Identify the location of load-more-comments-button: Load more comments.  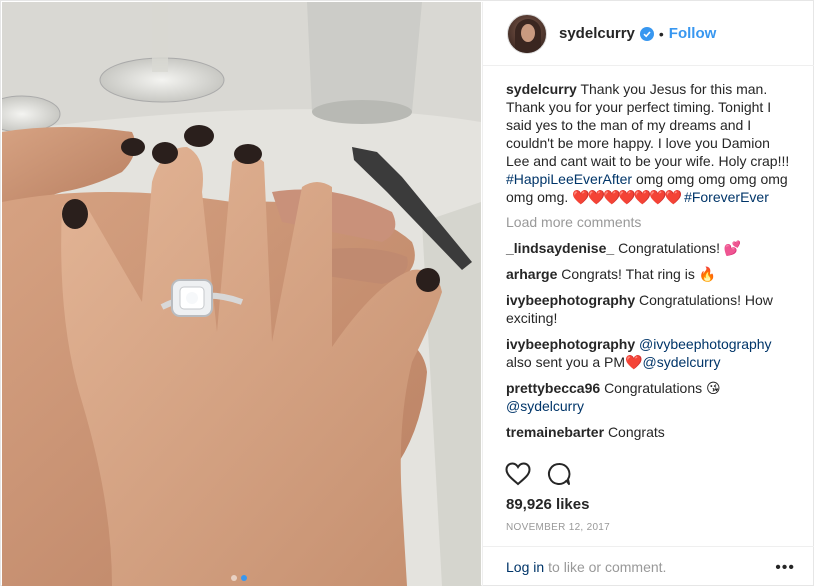
(651, 222).